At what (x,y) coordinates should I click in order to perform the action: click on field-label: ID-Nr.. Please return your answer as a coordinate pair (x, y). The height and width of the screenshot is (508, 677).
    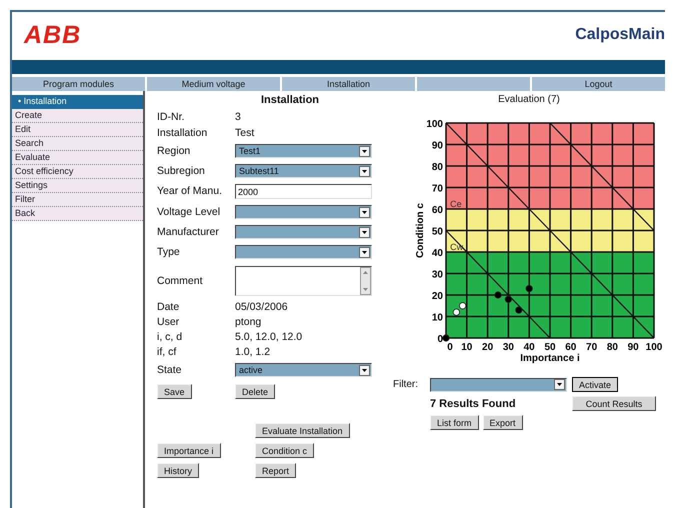
    Looking at the image, I should click on (171, 117).